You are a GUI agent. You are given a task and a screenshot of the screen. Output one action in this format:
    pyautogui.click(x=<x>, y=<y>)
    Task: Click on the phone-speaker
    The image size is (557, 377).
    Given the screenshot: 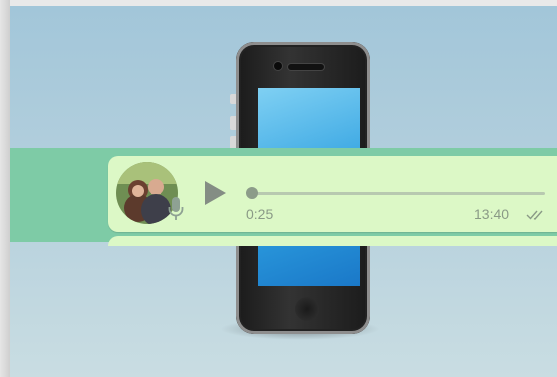 What is the action you would take?
    pyautogui.click(x=306, y=67)
    